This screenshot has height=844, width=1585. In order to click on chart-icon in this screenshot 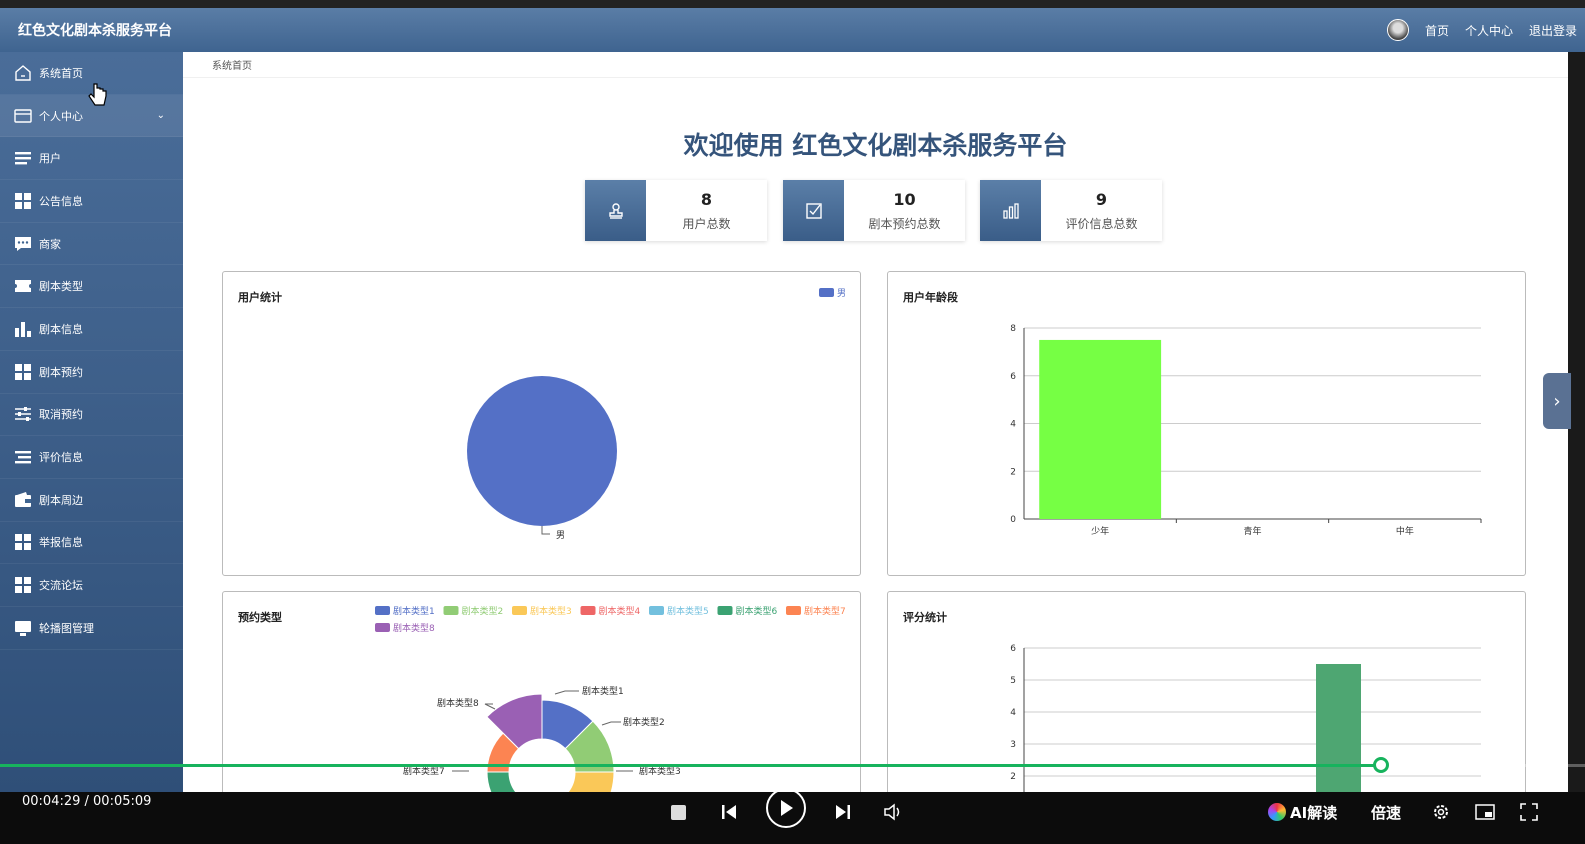, I will do `click(1010, 210)`.